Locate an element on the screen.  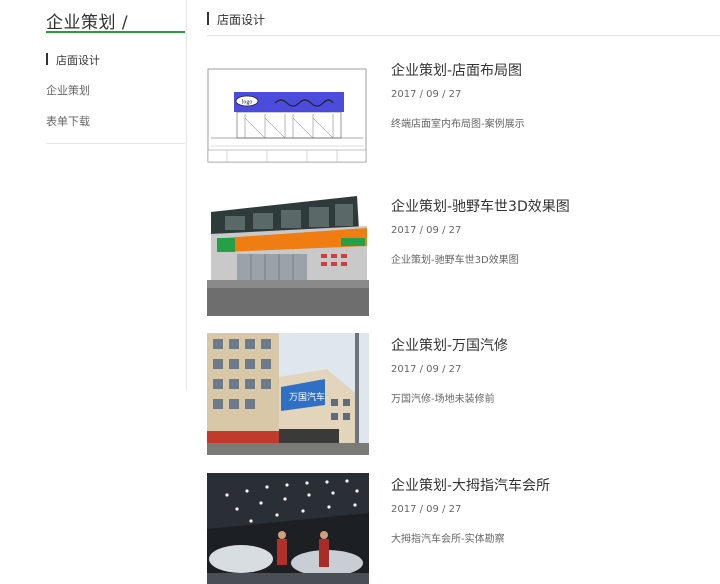
car-club-interior-photo is located at coordinates (288, 528).